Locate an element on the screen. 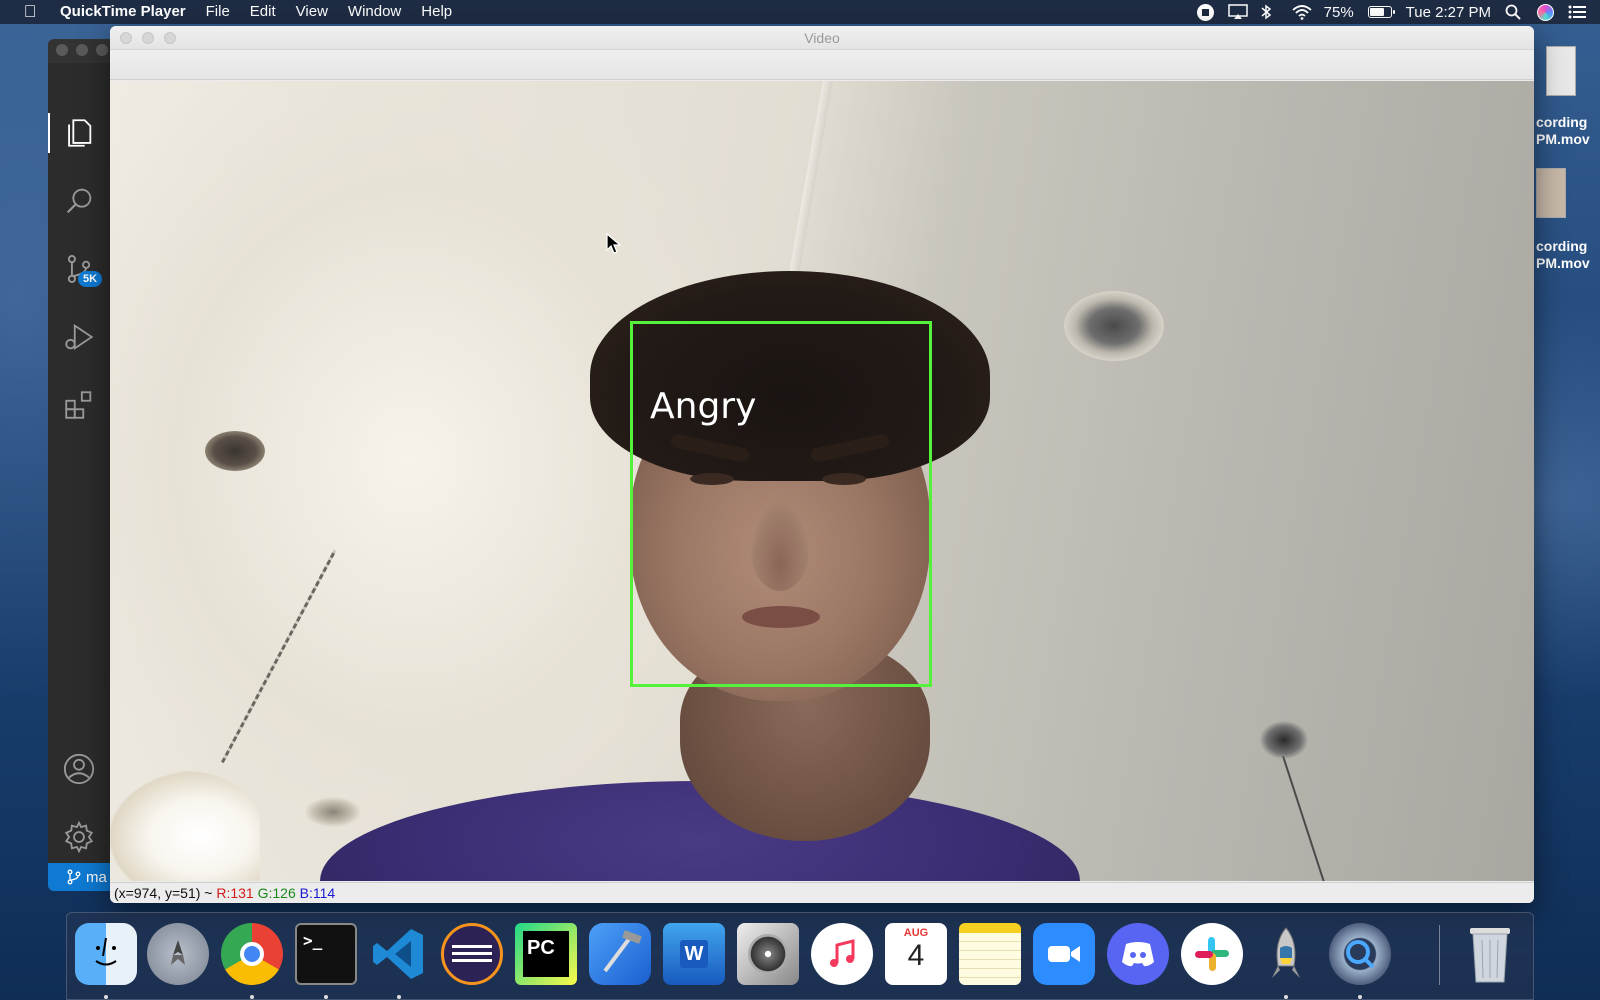  pycharm-label: PC is located at coordinates (546, 954).